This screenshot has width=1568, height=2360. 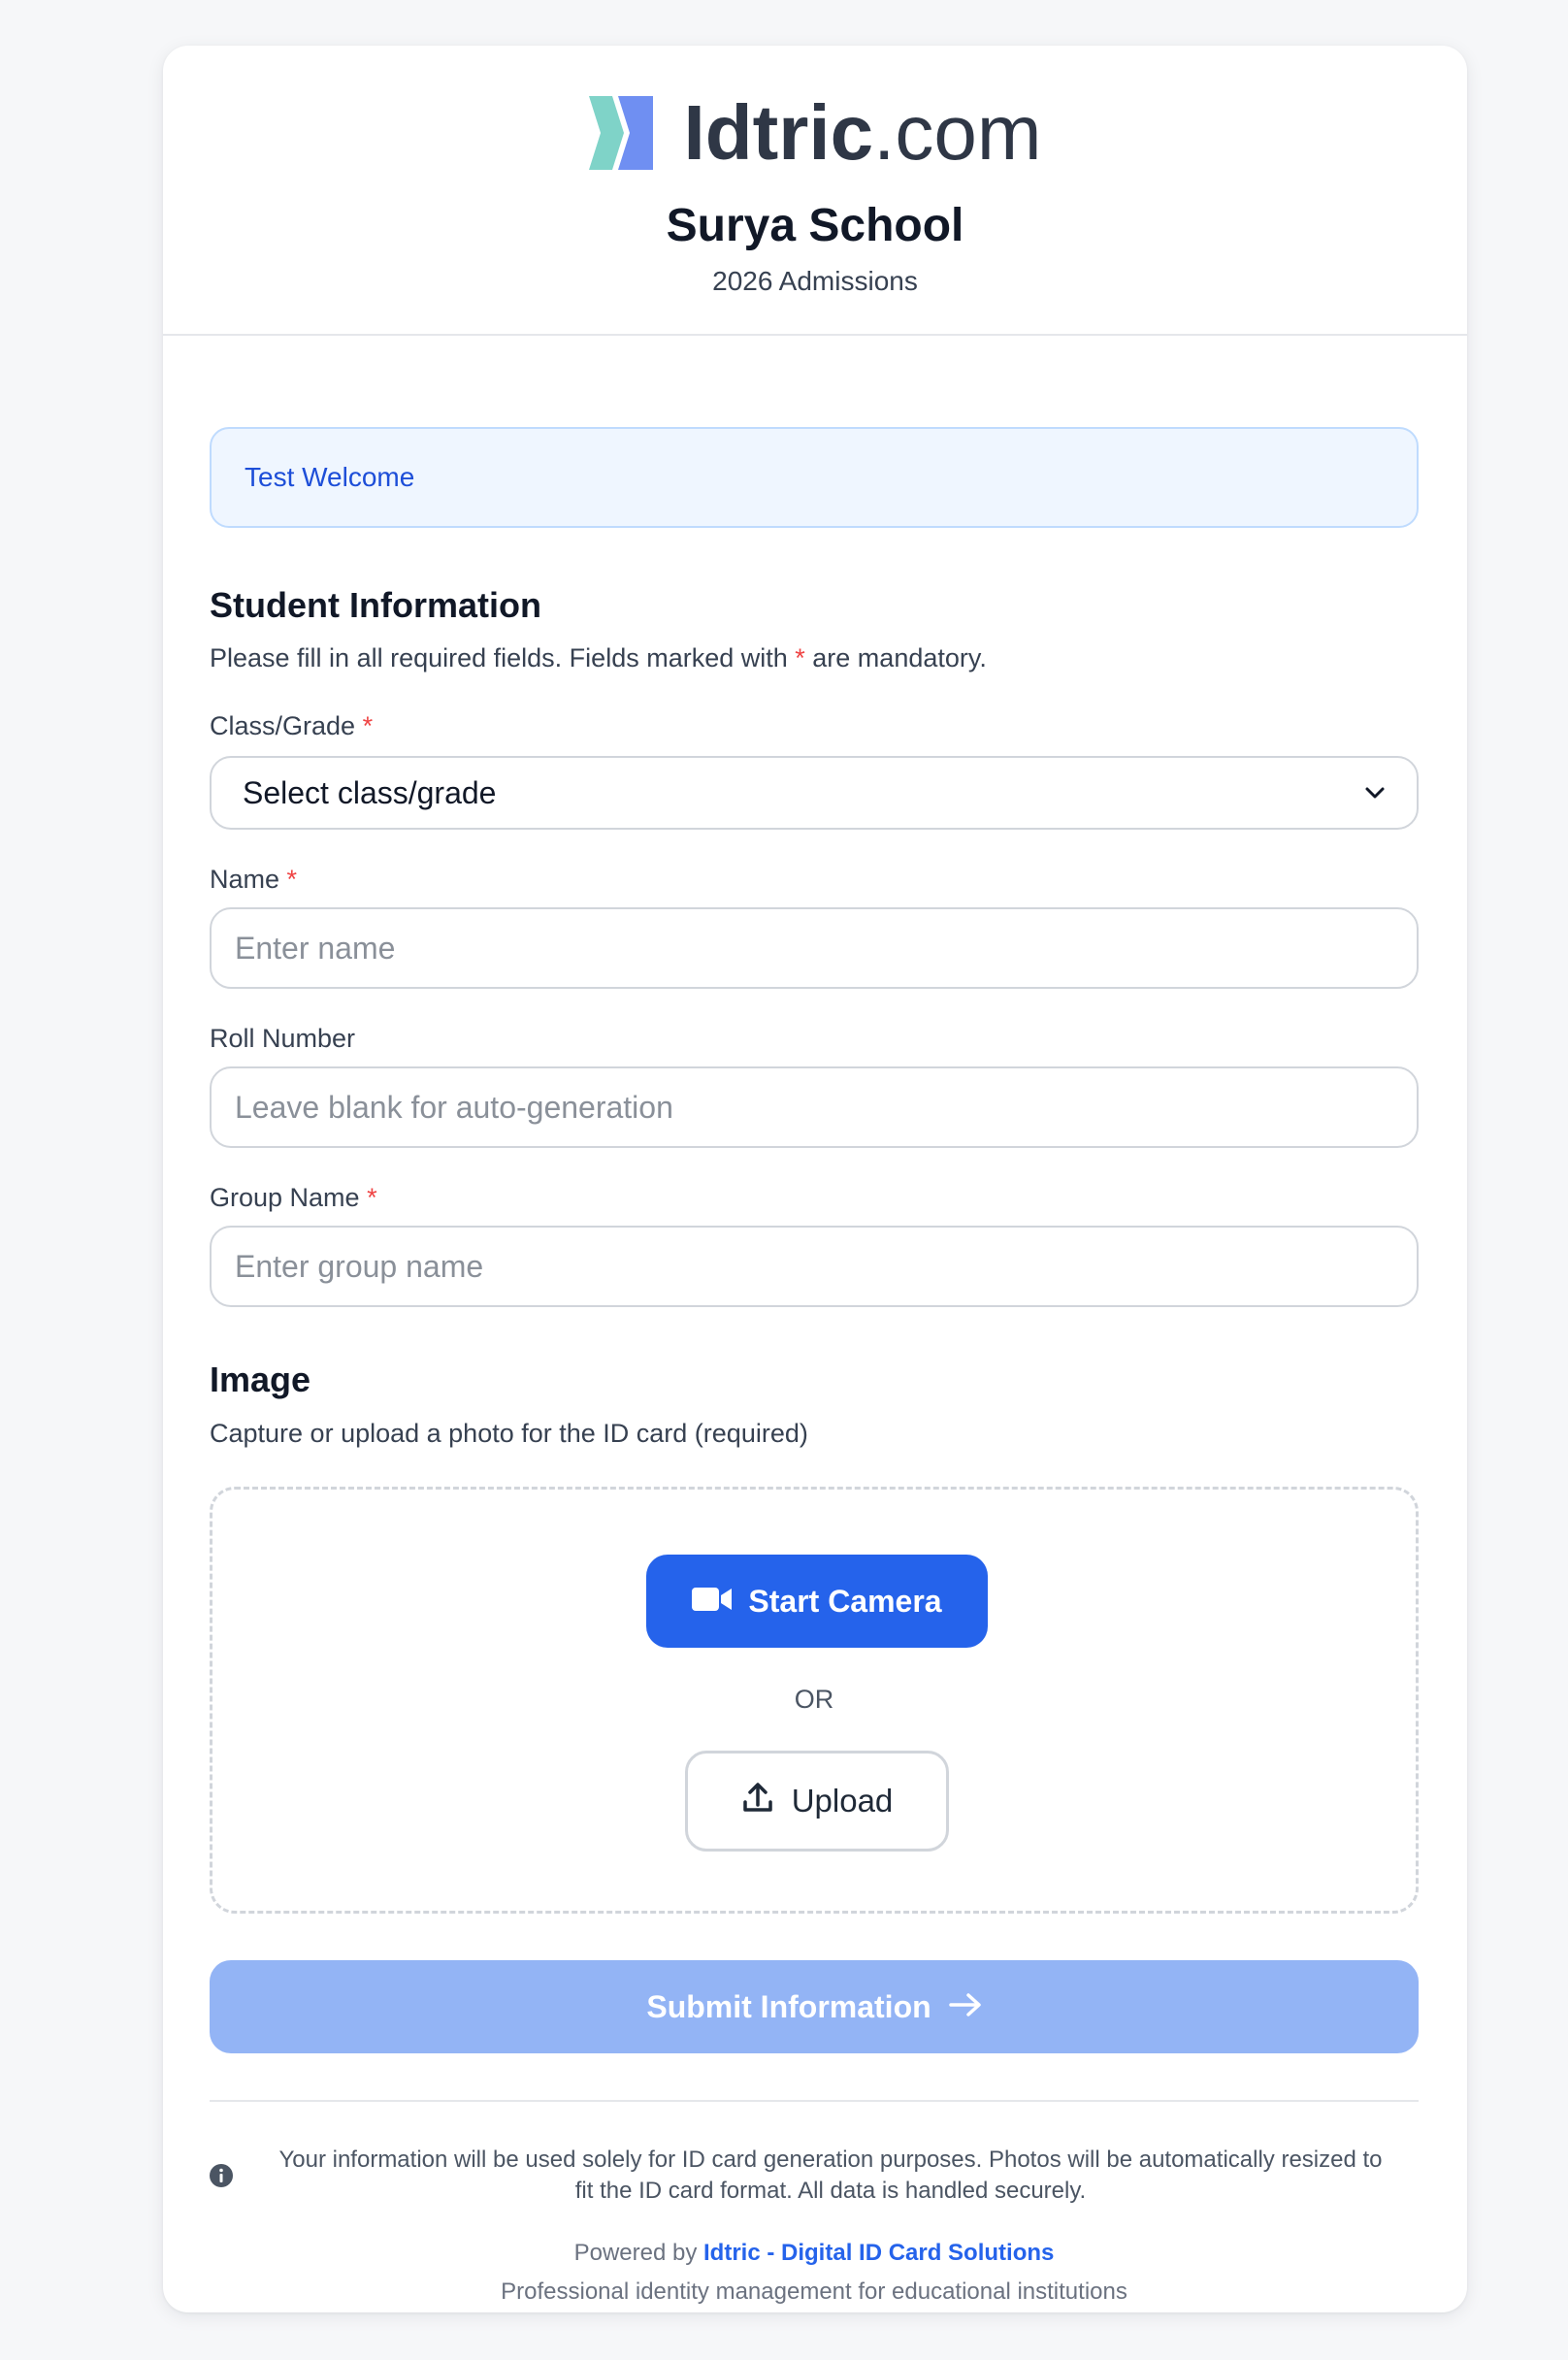 I want to click on group-name-label: Group Name *, so click(x=293, y=1197).